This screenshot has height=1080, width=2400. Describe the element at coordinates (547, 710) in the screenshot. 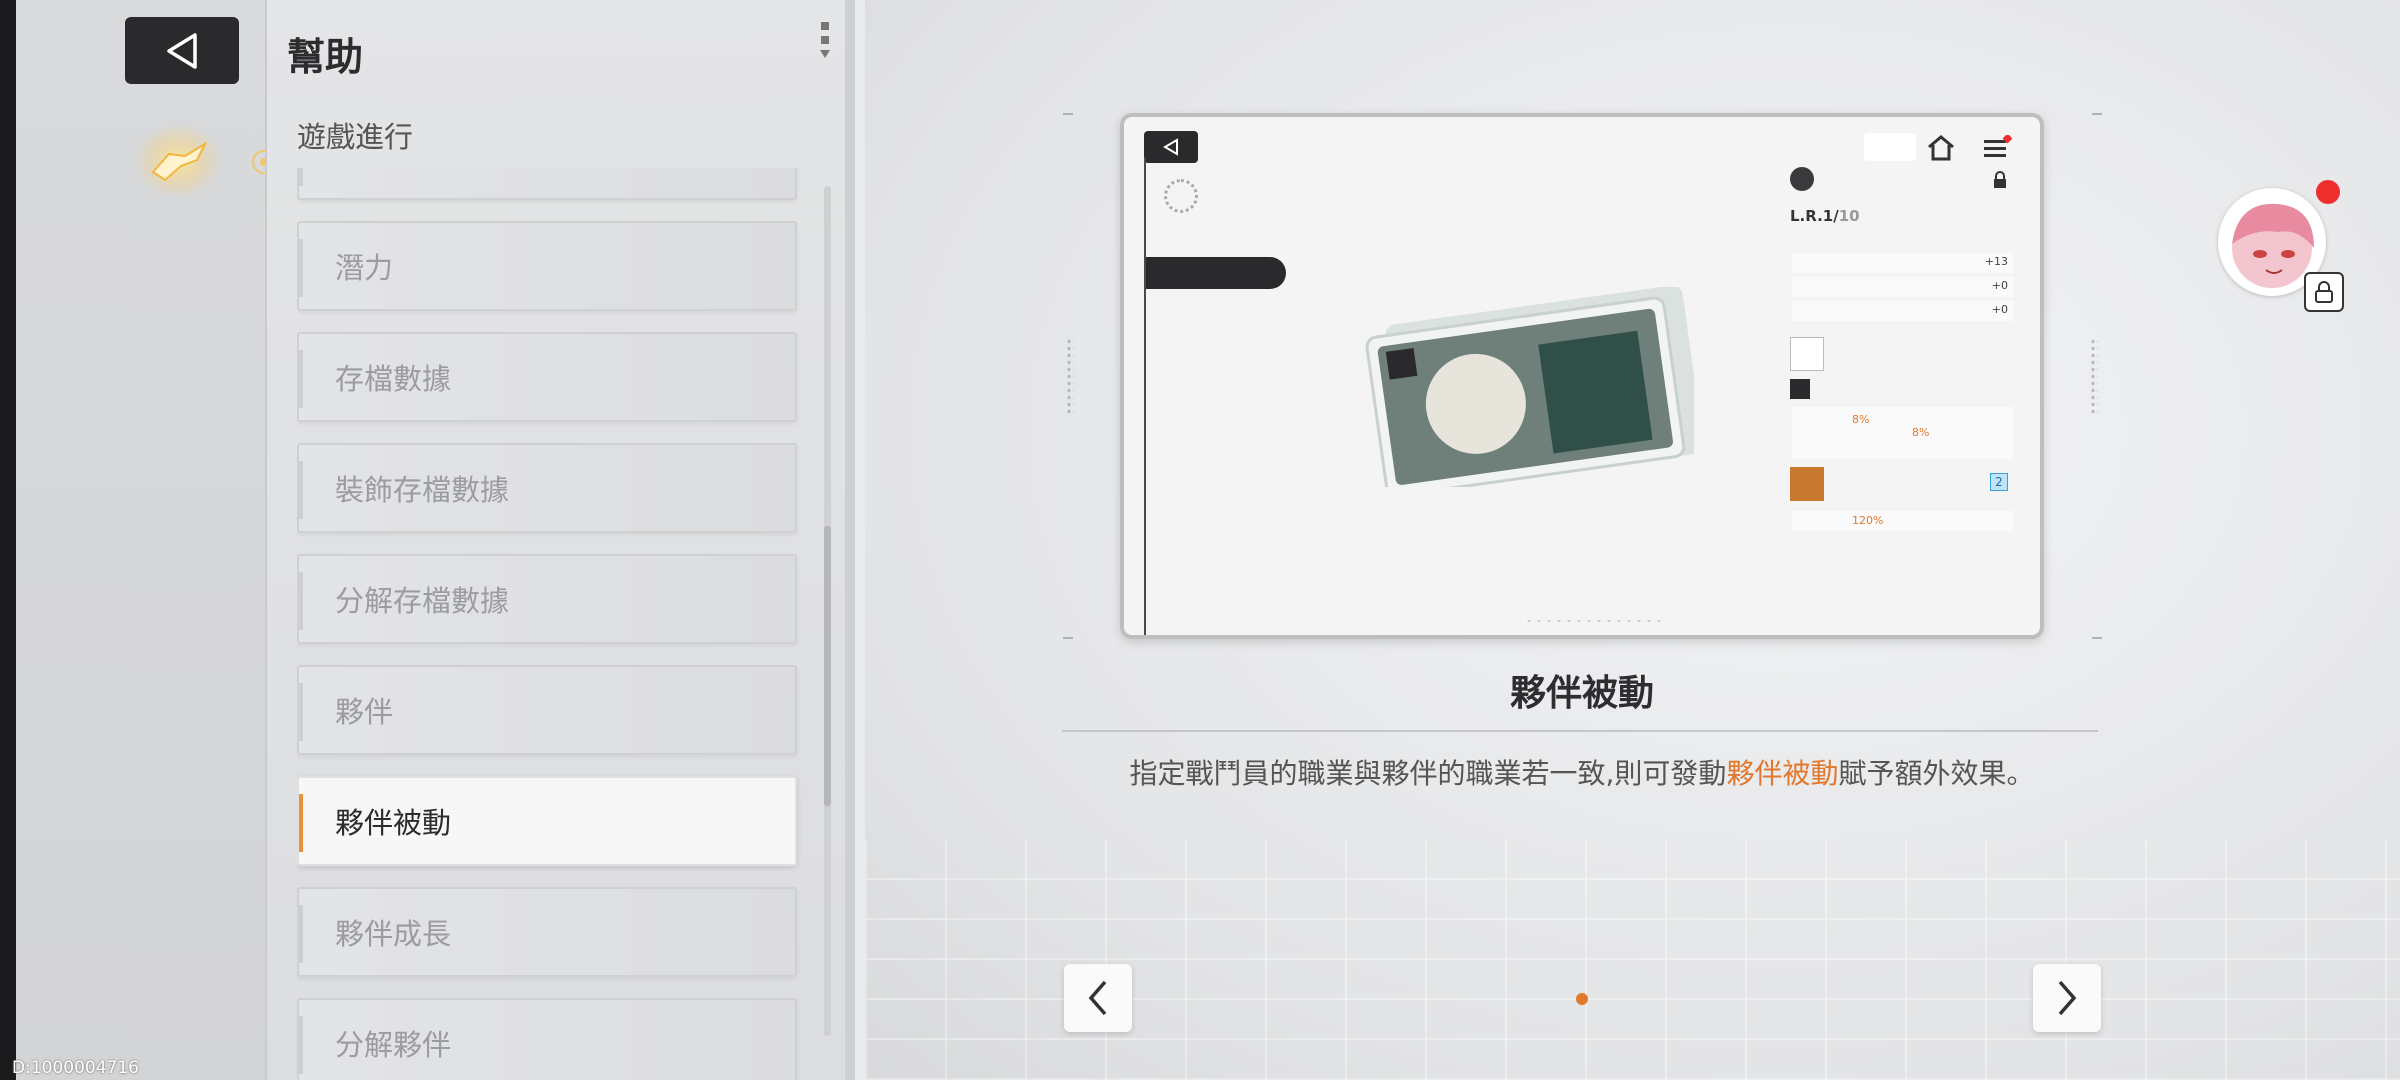

I see `list-item: 夥伴` at that location.